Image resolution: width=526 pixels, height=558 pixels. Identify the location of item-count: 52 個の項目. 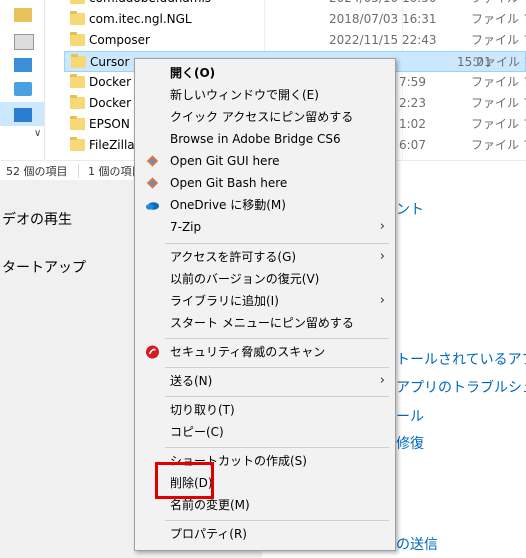
(37, 171).